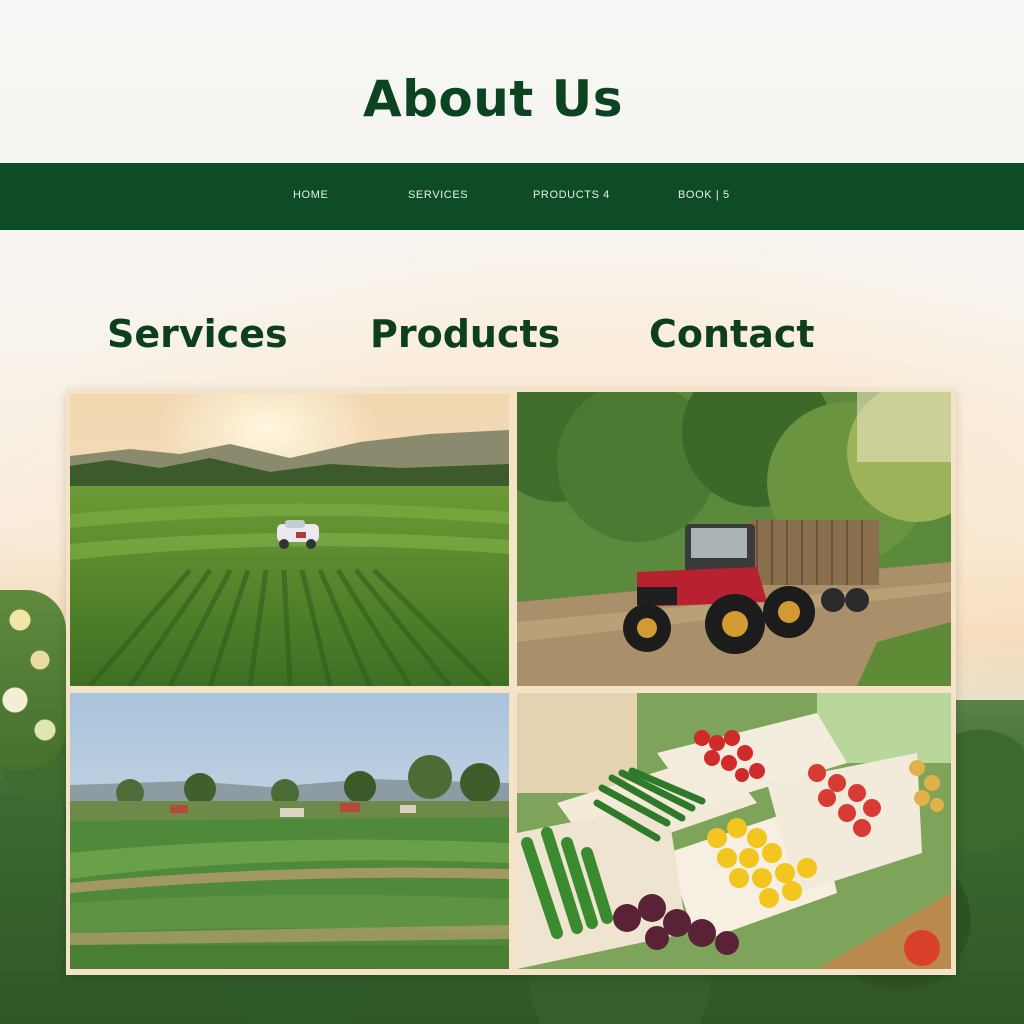 The height and width of the screenshot is (1024, 1024). I want to click on gallery-image-village-fields, so click(289, 831).